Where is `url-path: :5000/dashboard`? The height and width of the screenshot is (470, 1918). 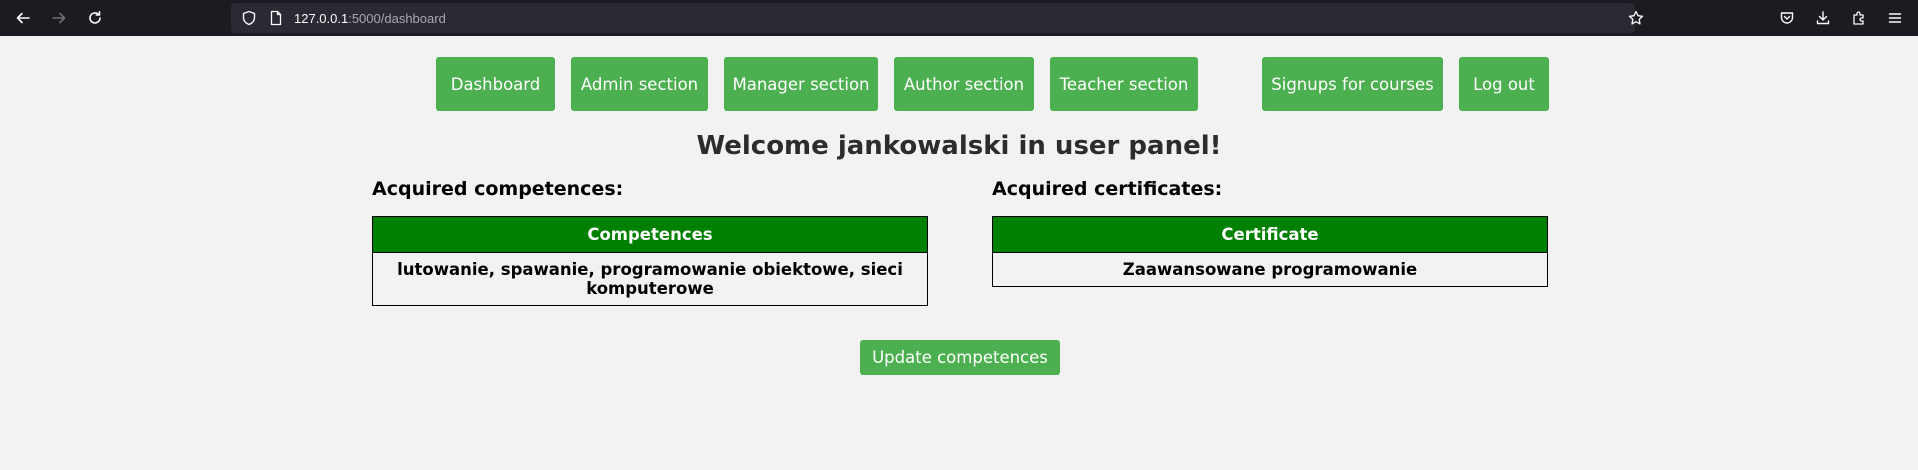 url-path: :5000/dashboard is located at coordinates (397, 18).